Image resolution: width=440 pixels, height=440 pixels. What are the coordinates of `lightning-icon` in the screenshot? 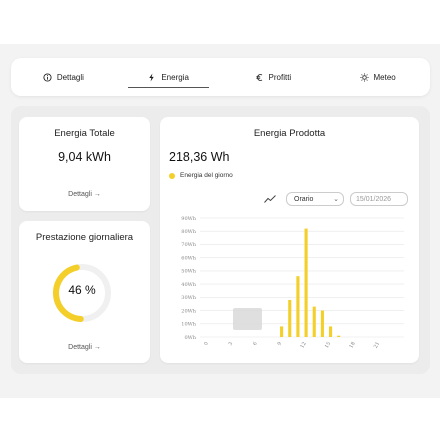 It's located at (152, 77).